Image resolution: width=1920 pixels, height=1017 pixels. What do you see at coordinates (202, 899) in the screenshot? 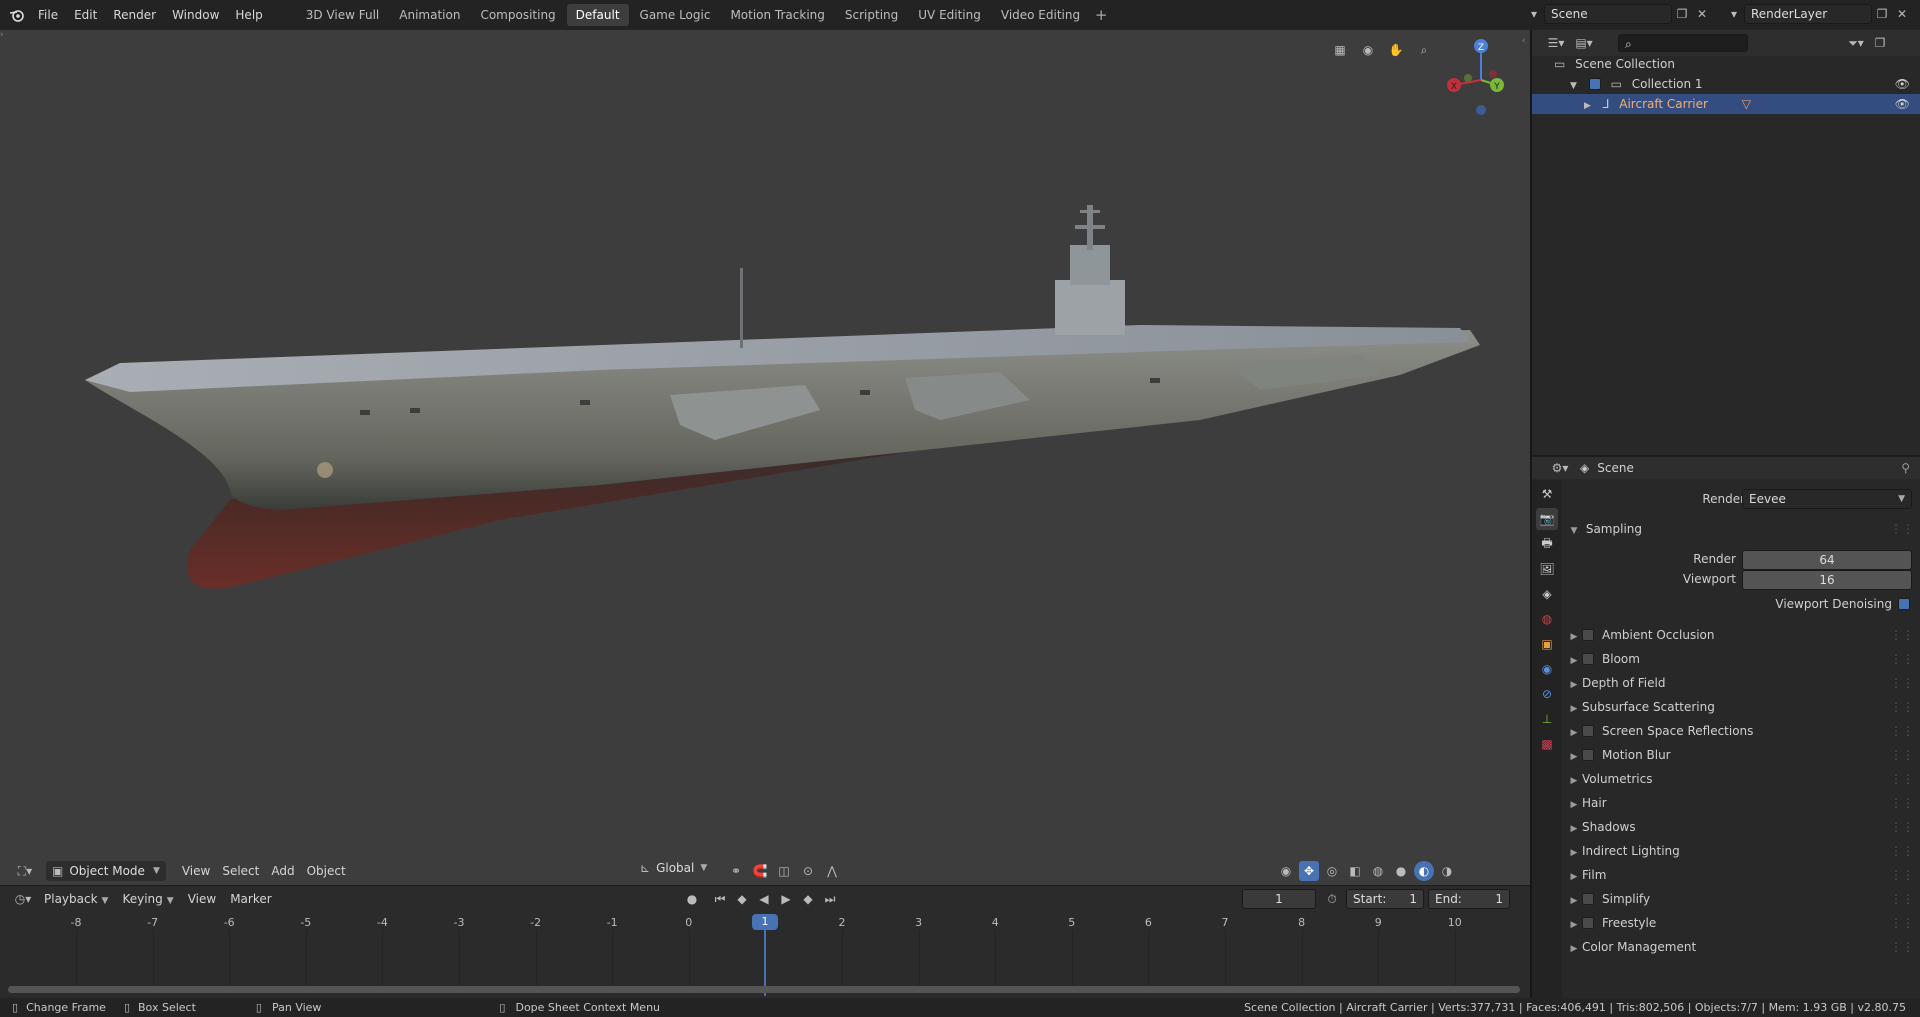
I see `timeline-menu-view: View` at bounding box center [202, 899].